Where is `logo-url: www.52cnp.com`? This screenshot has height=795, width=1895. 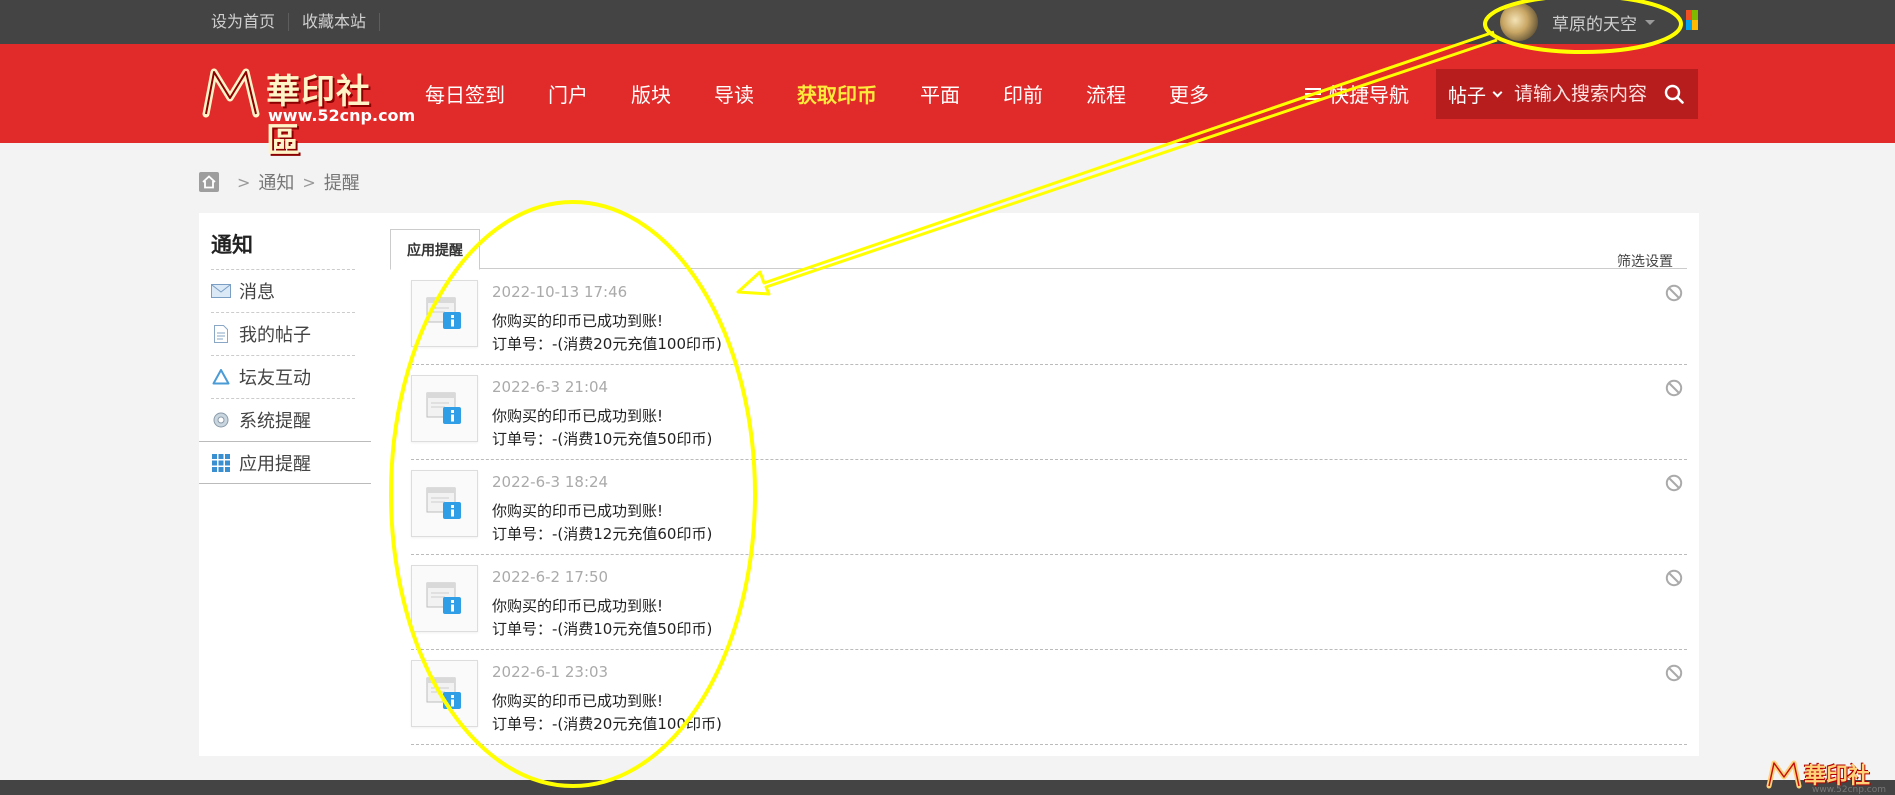 logo-url: www.52cnp.com is located at coordinates (342, 115).